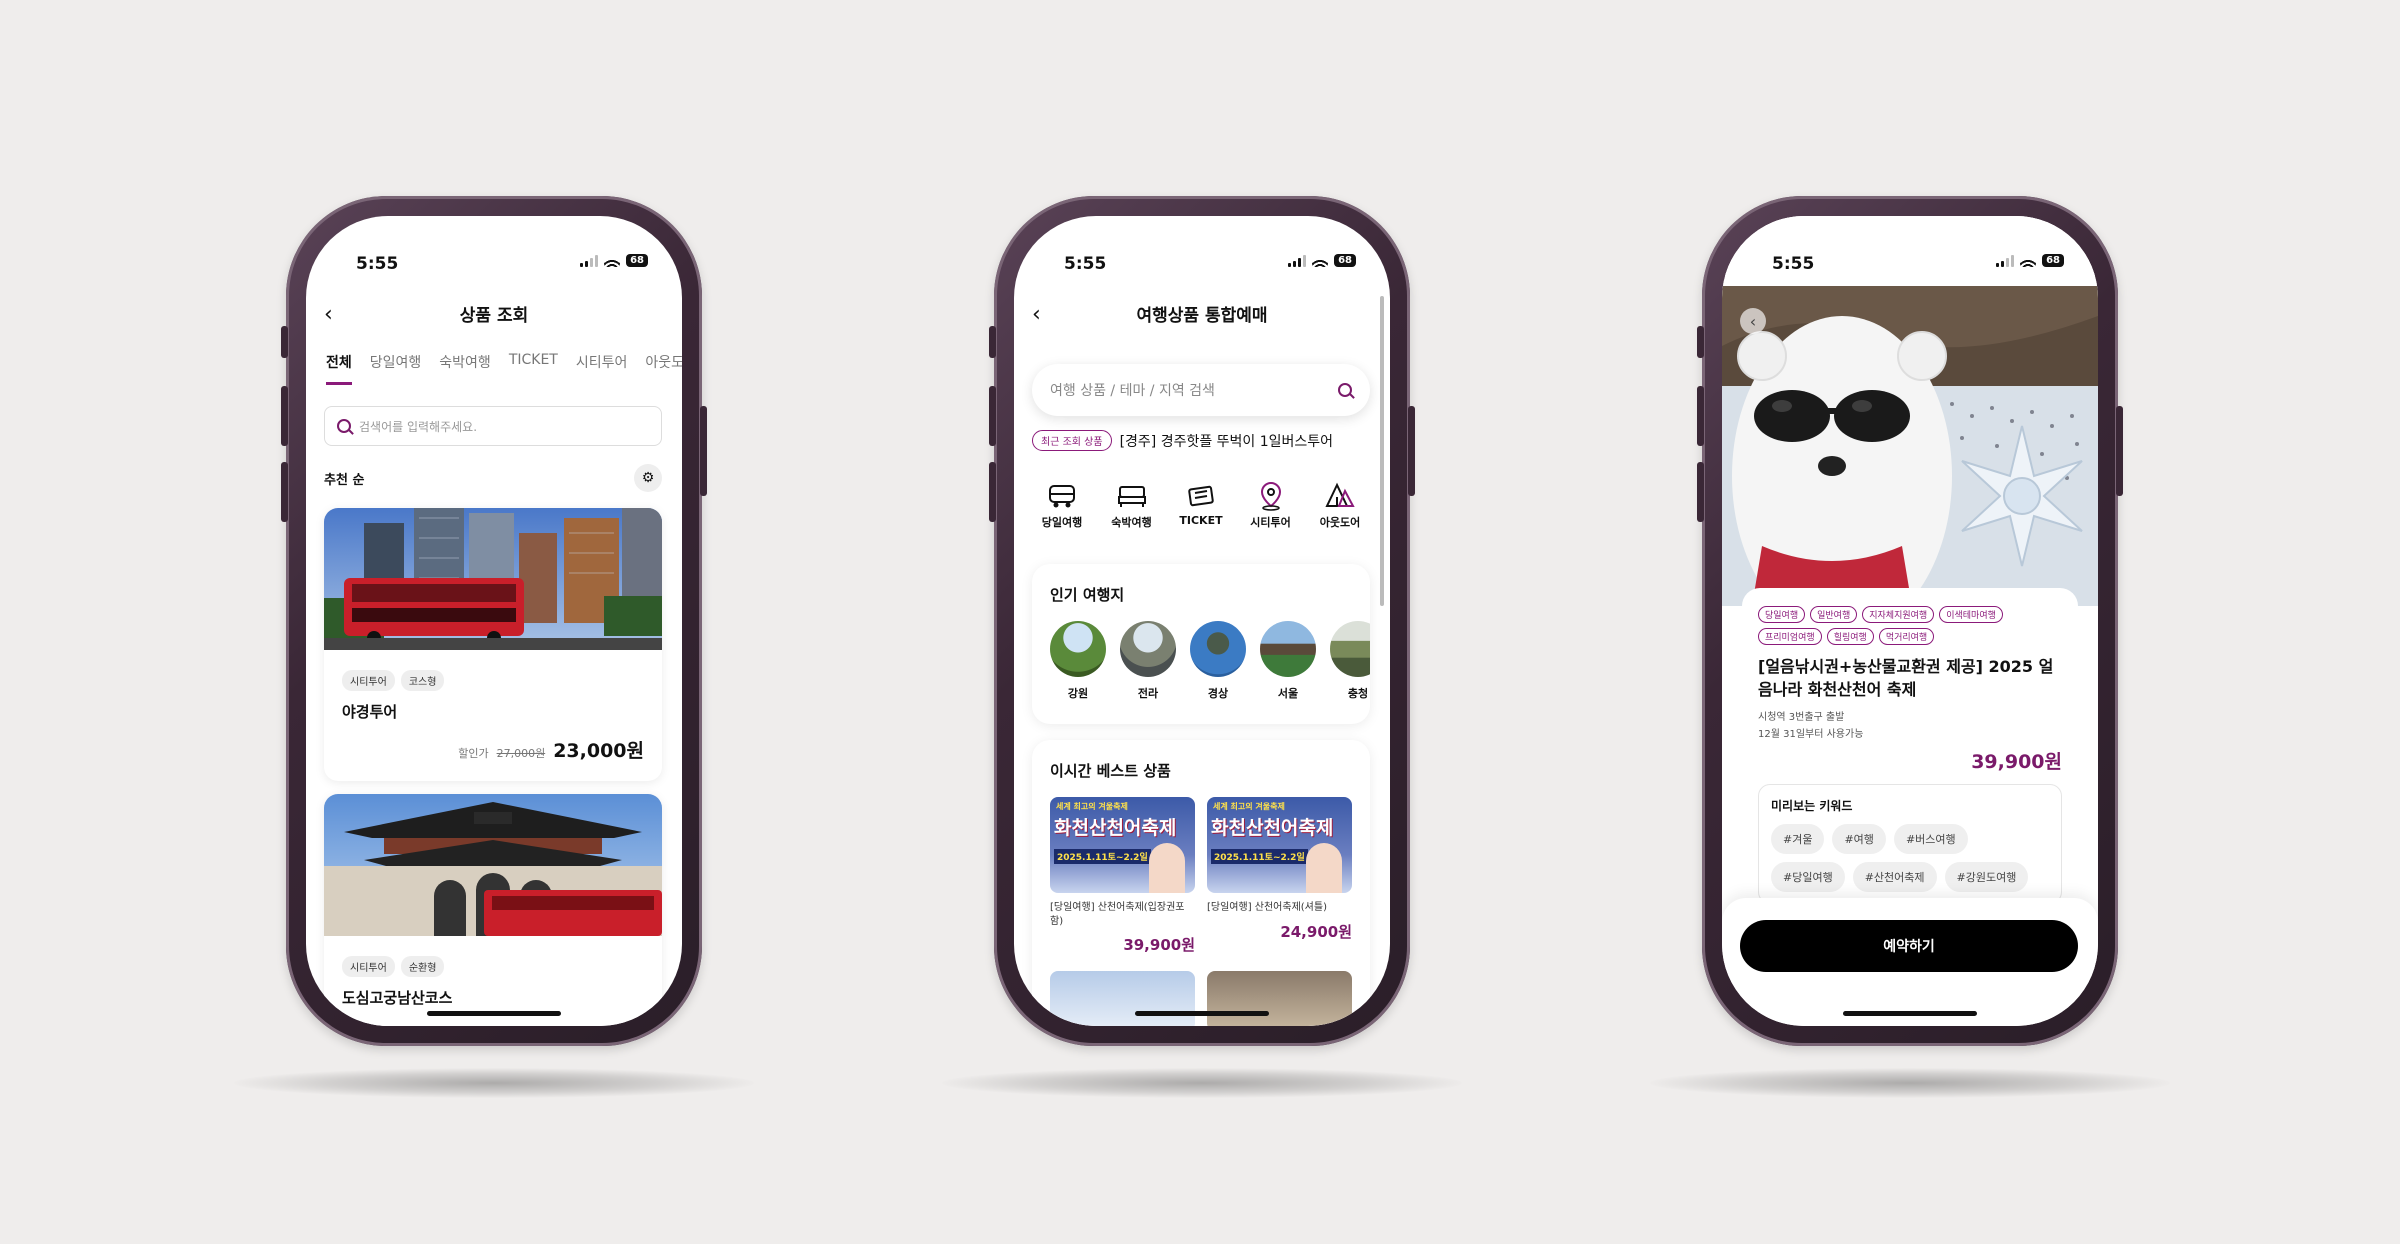  I want to click on category-outdoor: 아웃도어, so click(1340, 504).